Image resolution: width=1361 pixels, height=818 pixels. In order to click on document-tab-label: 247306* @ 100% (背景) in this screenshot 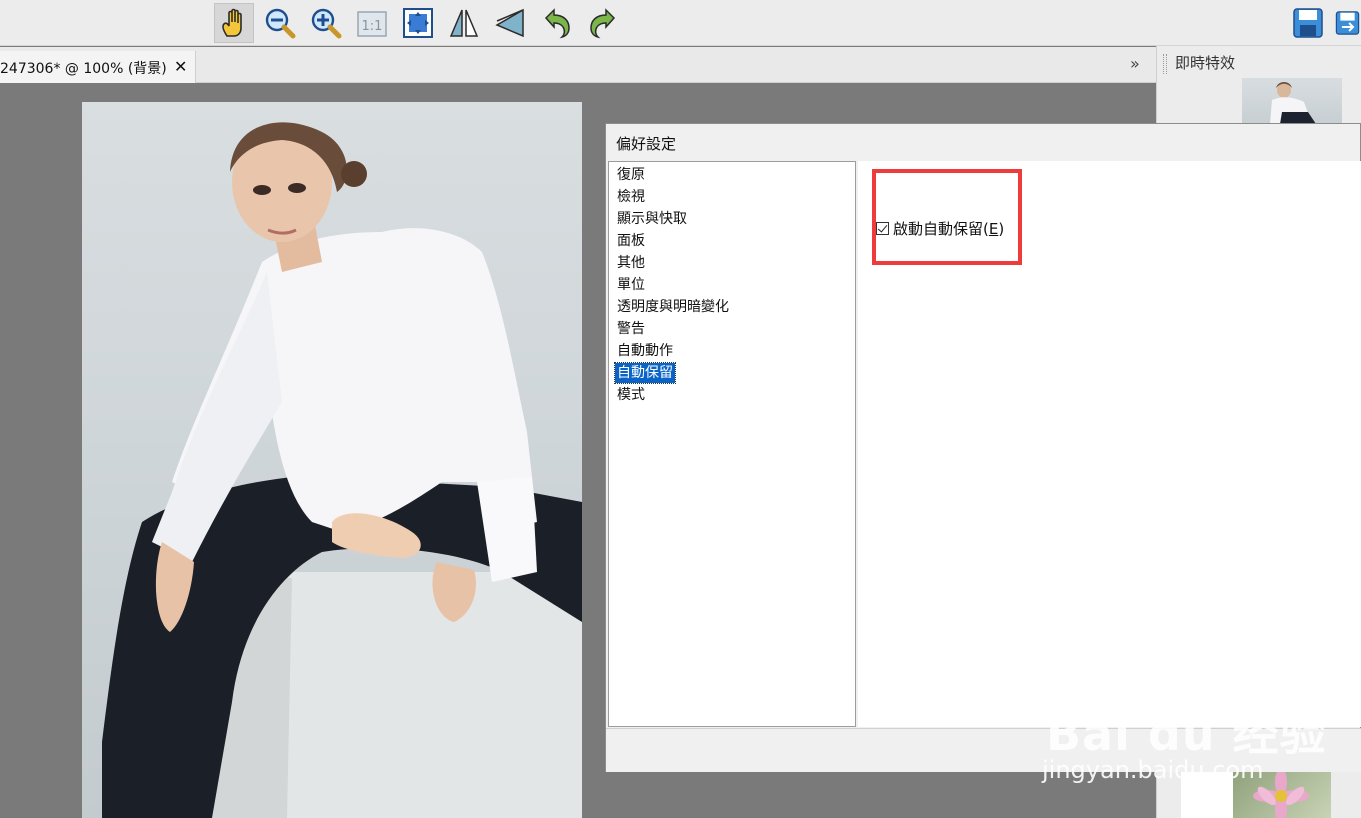, I will do `click(83, 69)`.